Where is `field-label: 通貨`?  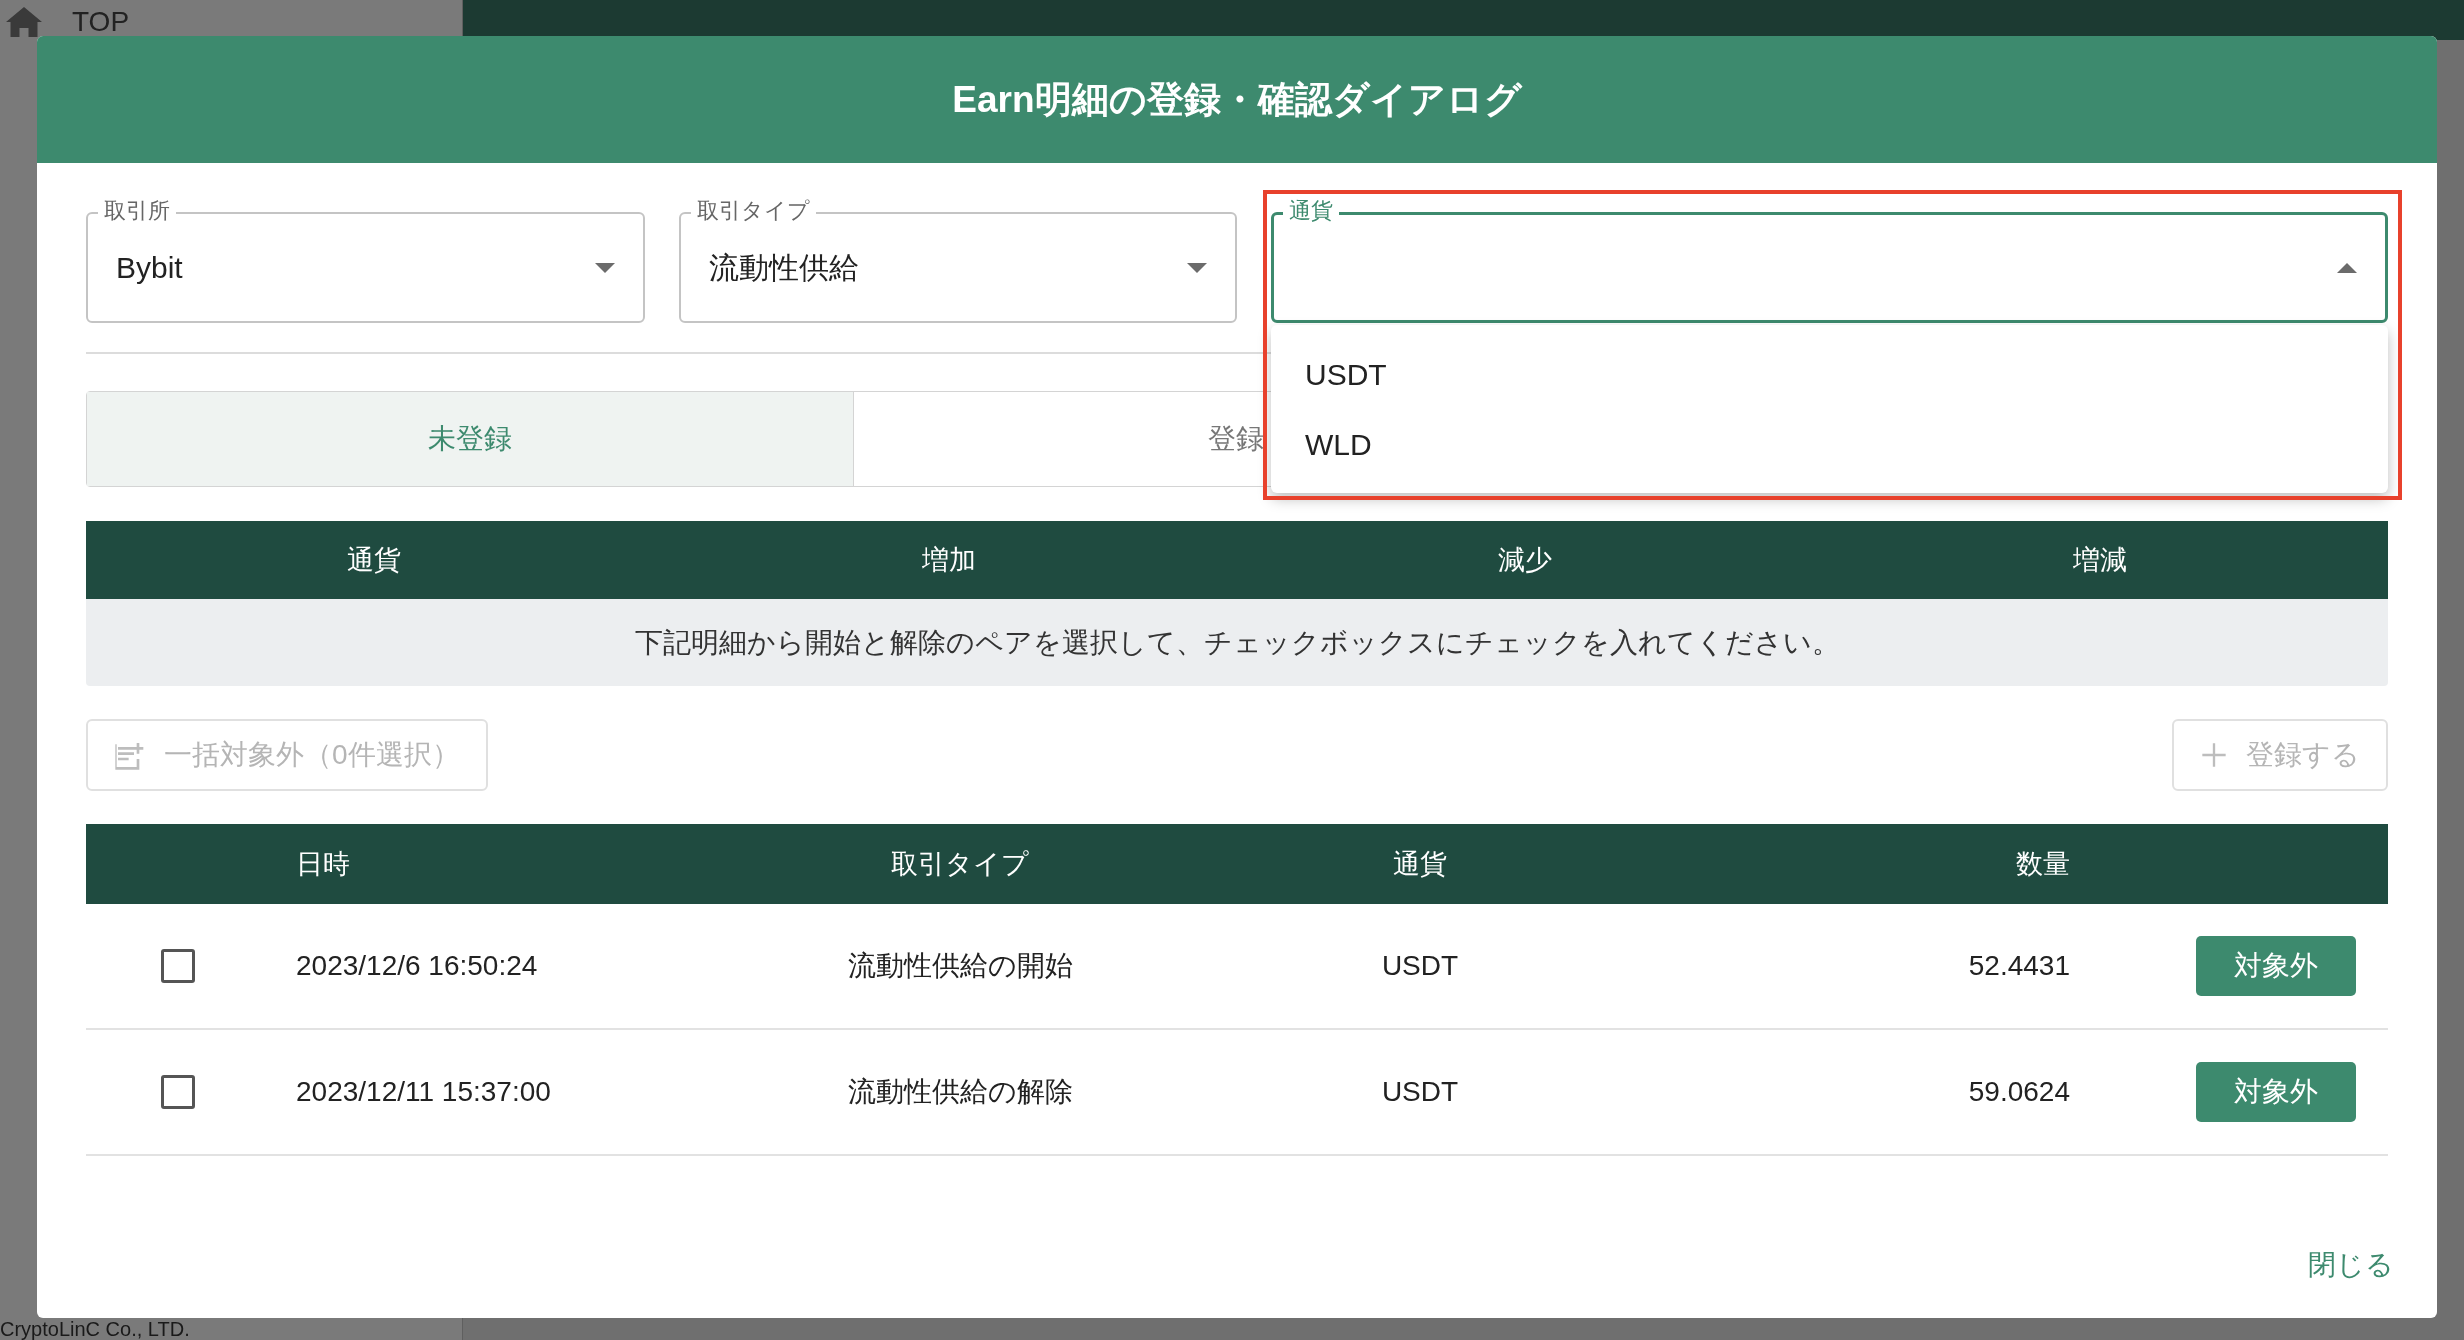
field-label: 通貨 is located at coordinates (1311, 211).